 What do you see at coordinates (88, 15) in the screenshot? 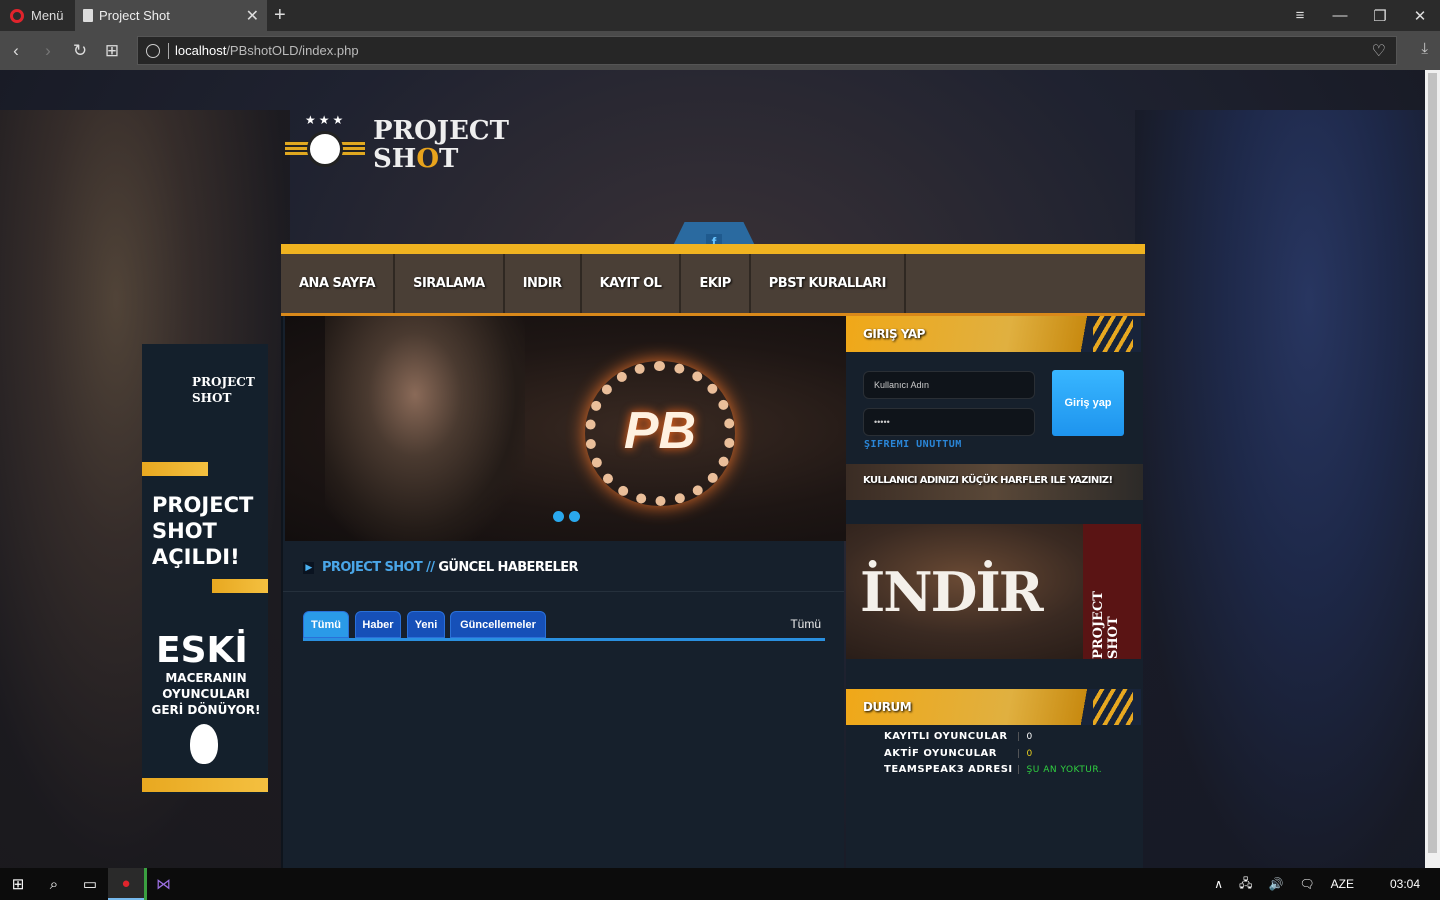
I see `document-icon` at bounding box center [88, 15].